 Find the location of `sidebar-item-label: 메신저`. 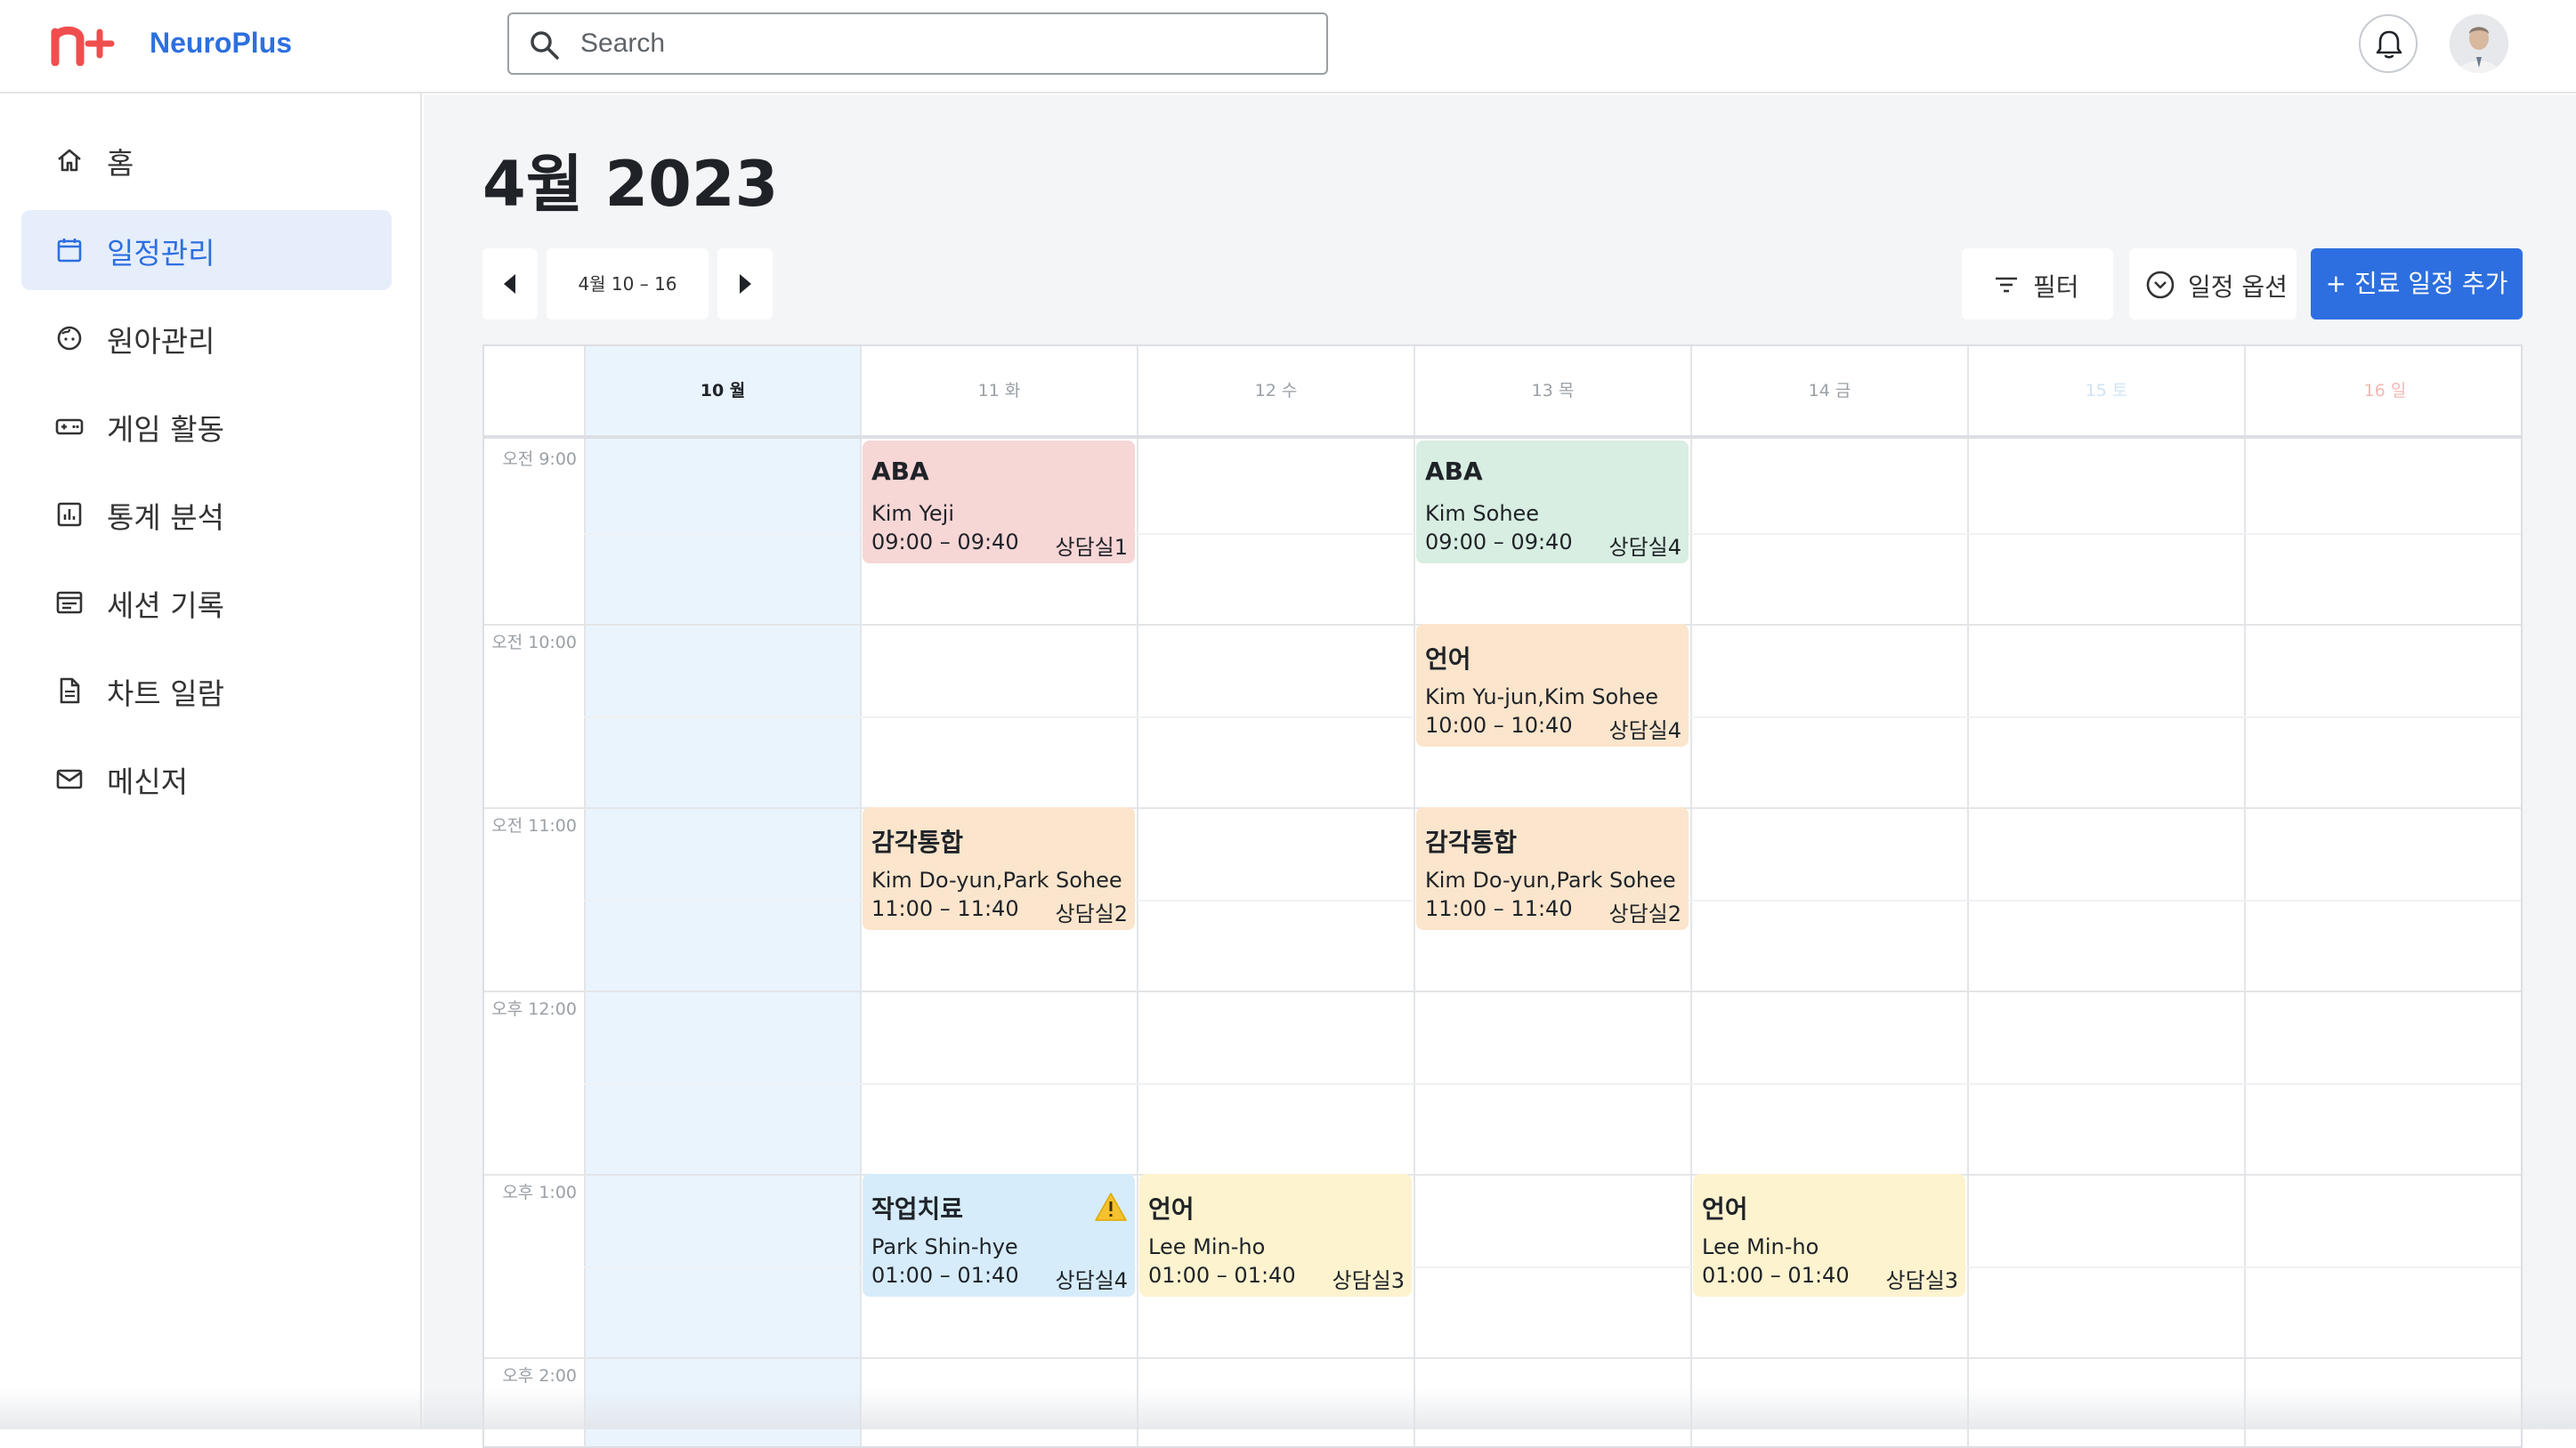

sidebar-item-label: 메신저 is located at coordinates (148, 781).